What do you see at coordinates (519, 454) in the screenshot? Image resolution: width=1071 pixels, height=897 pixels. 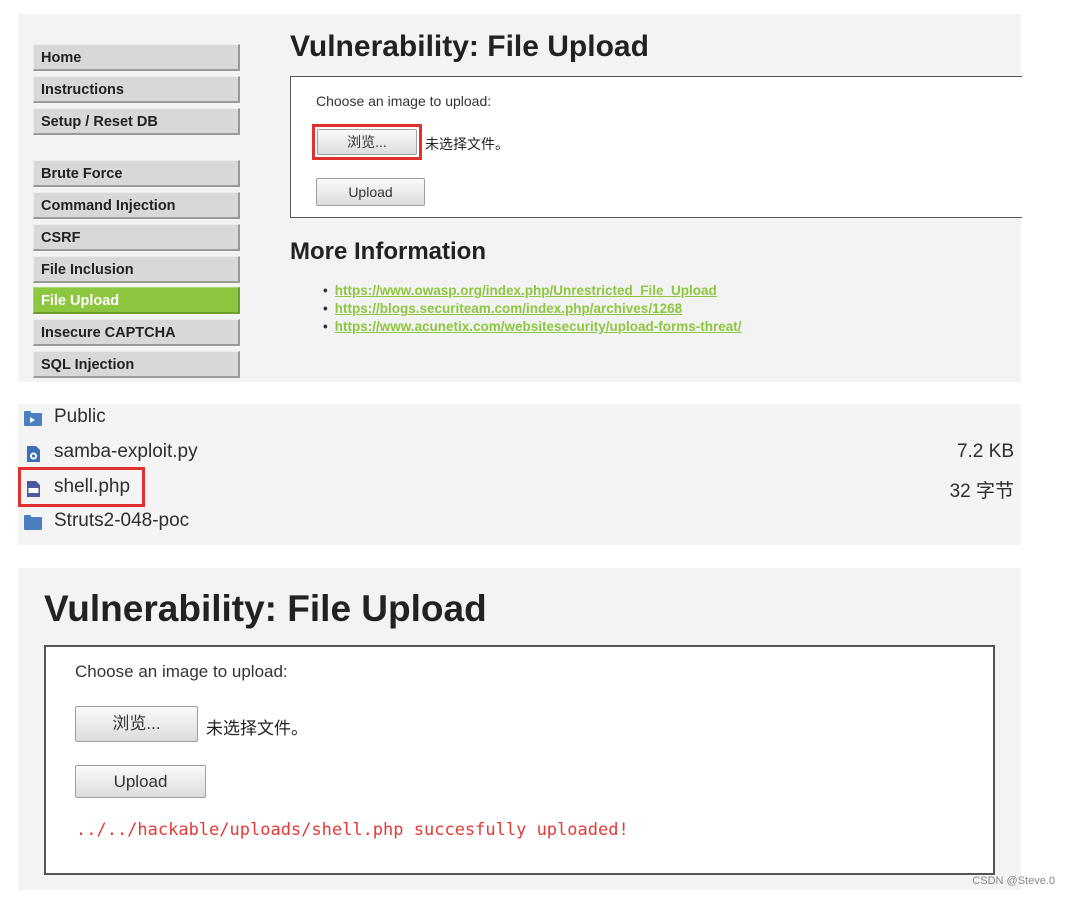 I see `file-row-samba-exploit: samba-exploit.py 7.2 KB` at bounding box center [519, 454].